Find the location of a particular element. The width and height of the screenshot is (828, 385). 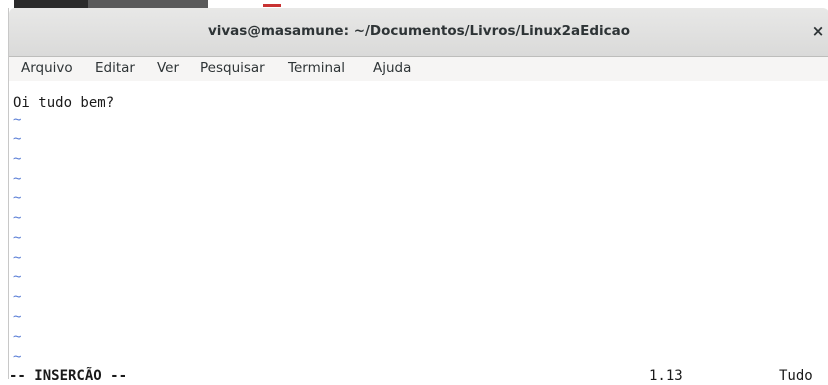

menu-terminal: Terminal is located at coordinates (316, 68).